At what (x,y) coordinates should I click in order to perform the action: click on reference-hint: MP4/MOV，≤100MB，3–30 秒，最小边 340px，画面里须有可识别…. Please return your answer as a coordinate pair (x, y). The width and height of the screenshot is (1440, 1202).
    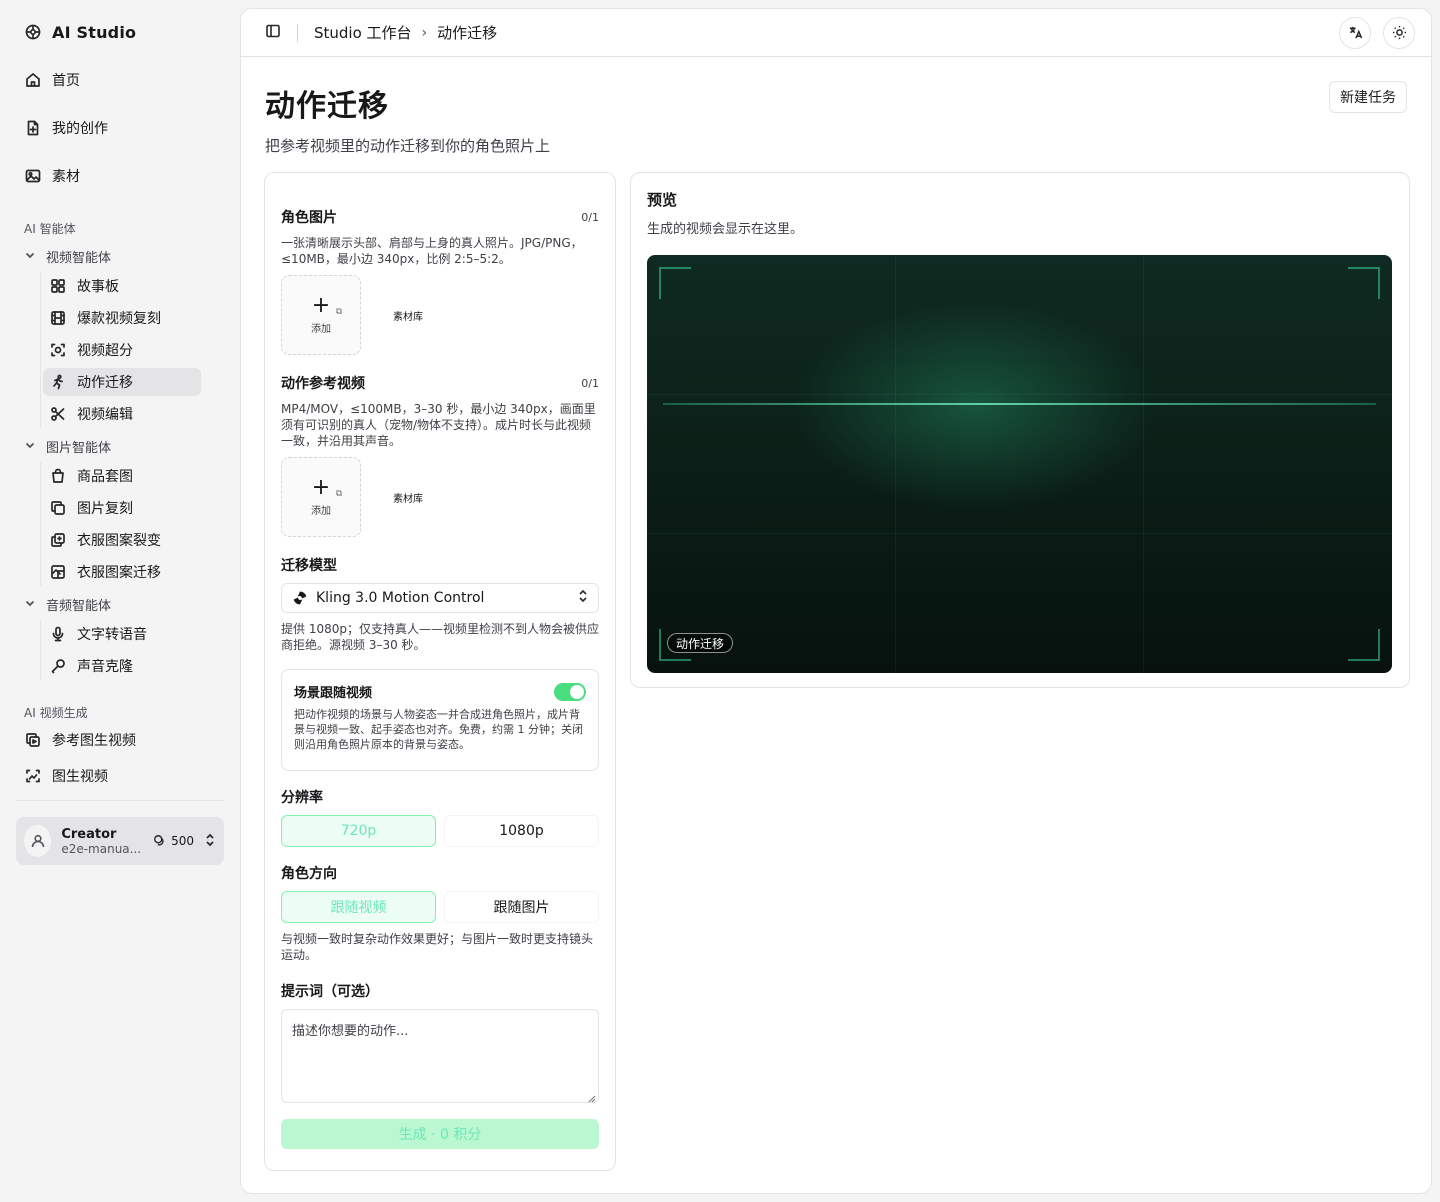
    Looking at the image, I should click on (438, 425).